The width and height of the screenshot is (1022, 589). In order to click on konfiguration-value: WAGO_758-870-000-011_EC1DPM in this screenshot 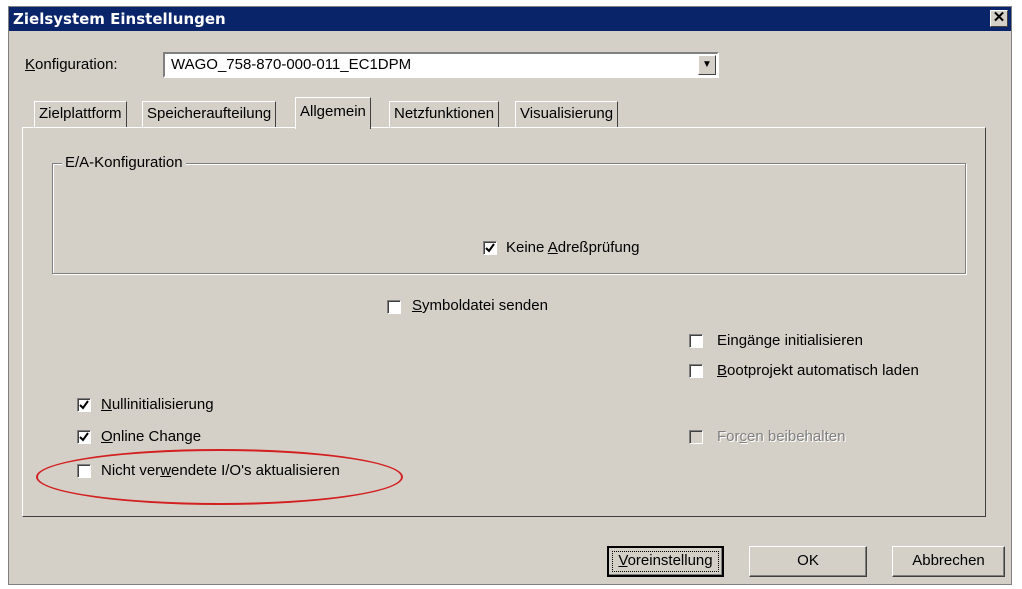, I will do `click(291, 64)`.